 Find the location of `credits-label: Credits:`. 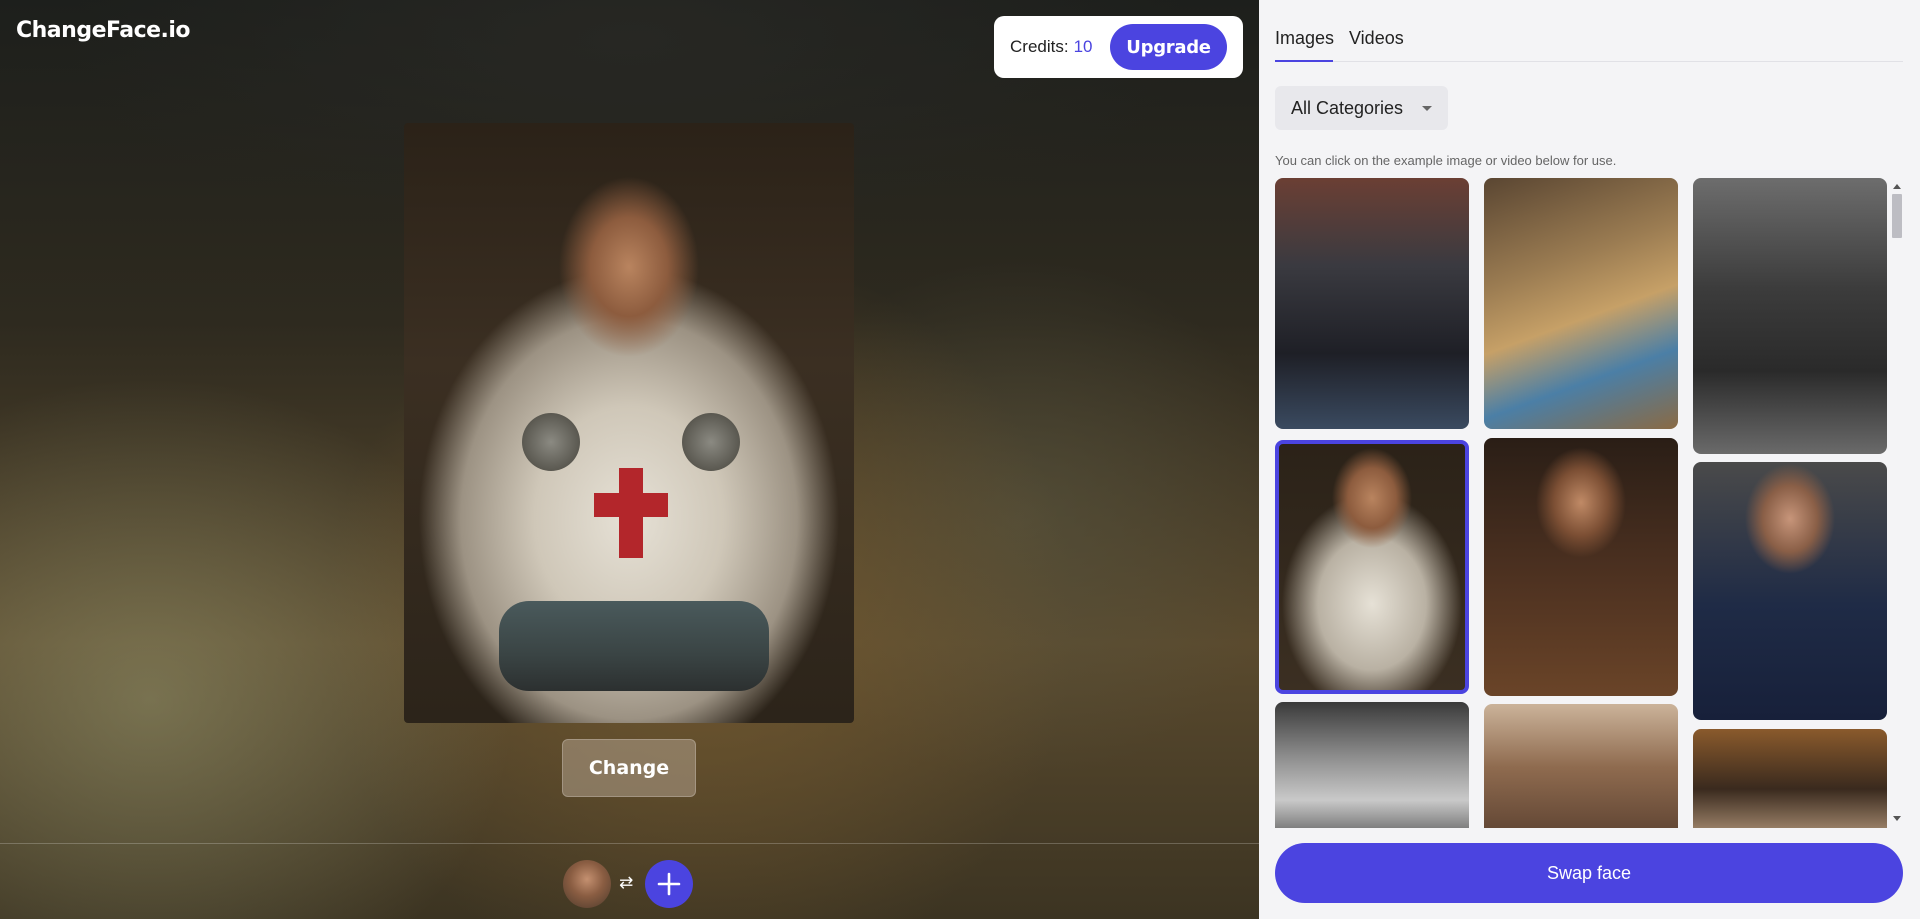

credits-label: Credits: is located at coordinates (1039, 46).